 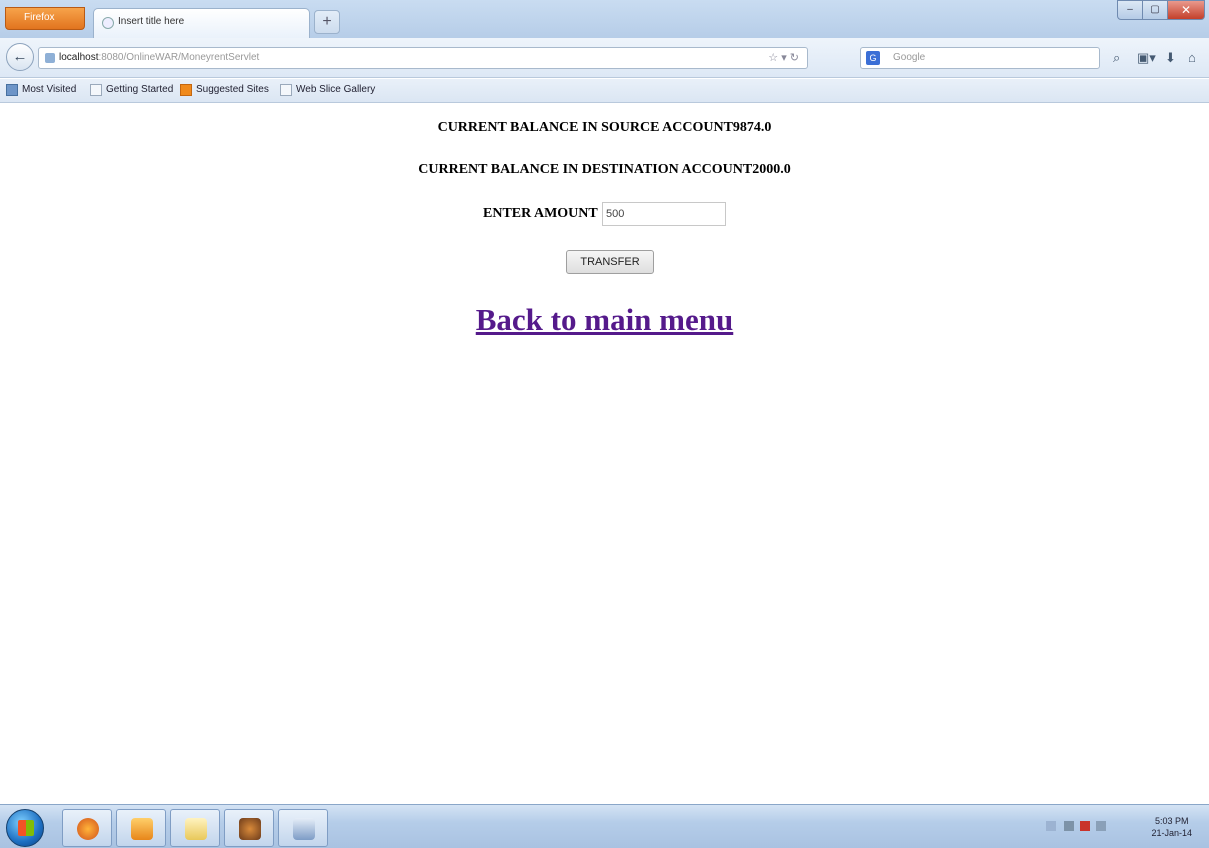 I want to click on folder-icon, so click(x=196, y=829).